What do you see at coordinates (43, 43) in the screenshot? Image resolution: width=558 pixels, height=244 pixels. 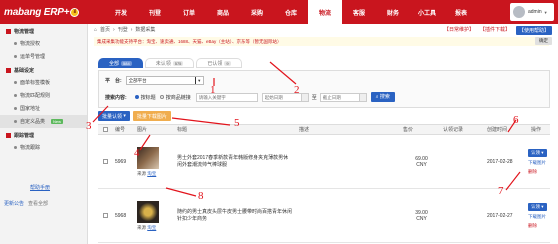 I see `sidebar-item-logistics-auth: 物流授权` at bounding box center [43, 43].